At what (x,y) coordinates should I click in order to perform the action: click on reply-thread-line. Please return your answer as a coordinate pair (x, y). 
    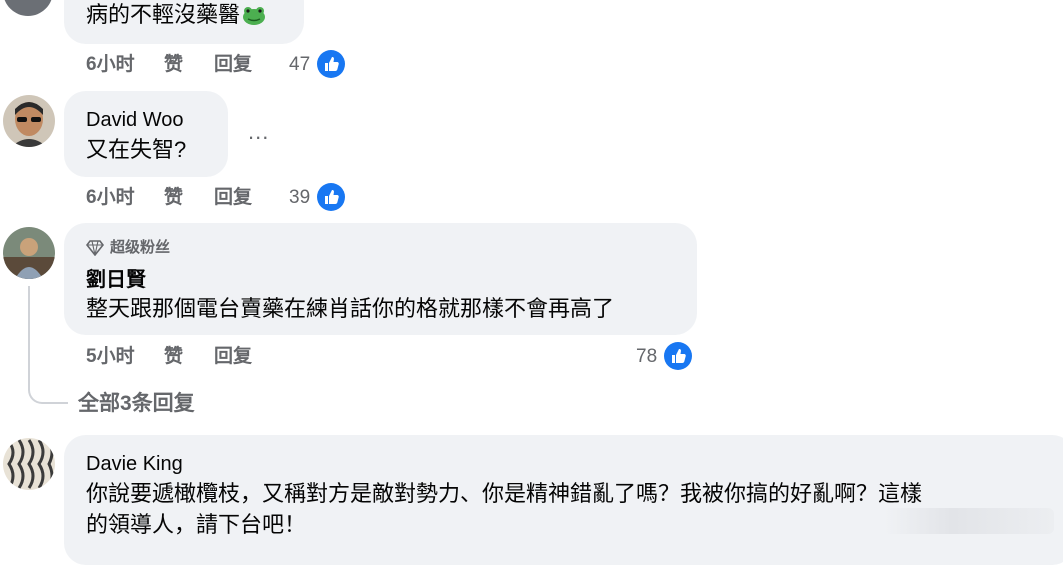
    Looking at the image, I should click on (48, 345).